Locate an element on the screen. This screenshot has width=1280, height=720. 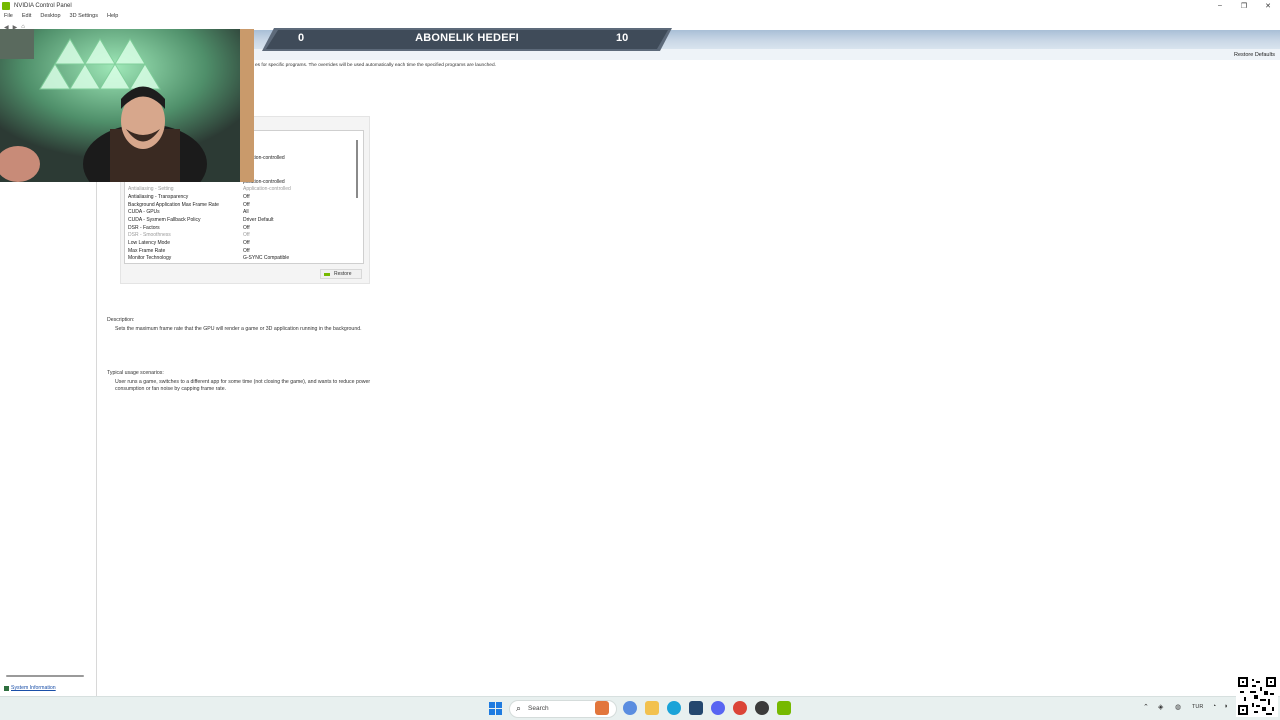
menu-desktop: Desktop is located at coordinates (50, 16).